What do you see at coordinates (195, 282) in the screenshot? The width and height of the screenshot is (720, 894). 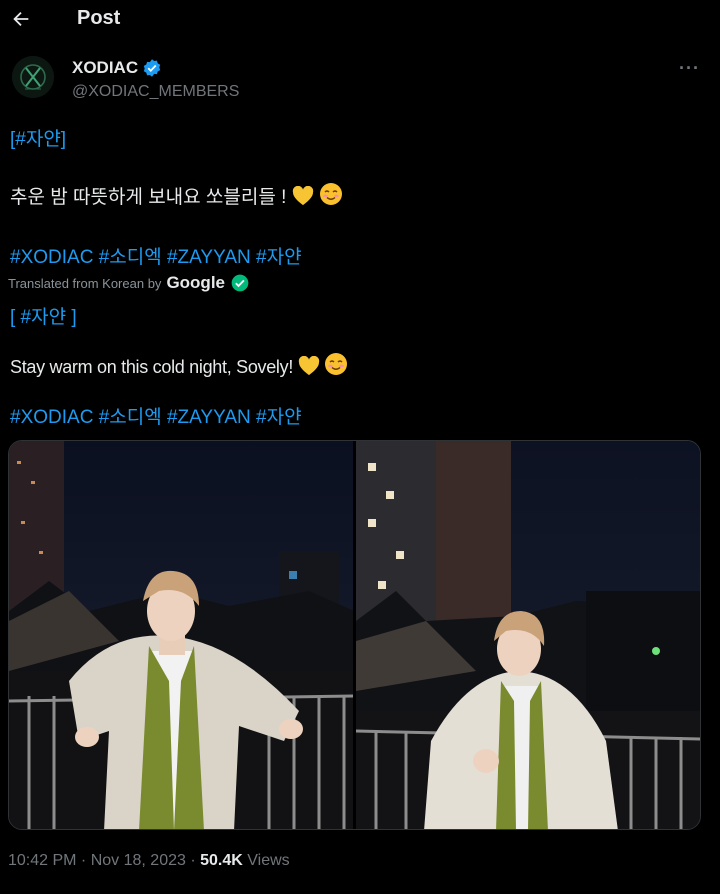 I see `translation-provider: Google` at bounding box center [195, 282].